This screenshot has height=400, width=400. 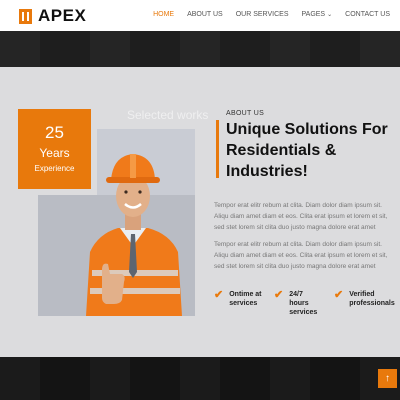 What do you see at coordinates (134, 235) in the screenshot?
I see `worker-photo` at bounding box center [134, 235].